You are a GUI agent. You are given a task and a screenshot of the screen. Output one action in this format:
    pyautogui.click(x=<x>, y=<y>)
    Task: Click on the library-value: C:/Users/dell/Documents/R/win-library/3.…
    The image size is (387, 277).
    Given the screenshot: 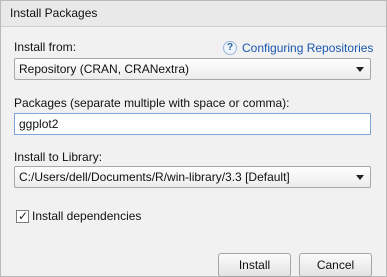 What is the action you would take?
    pyautogui.click(x=154, y=177)
    